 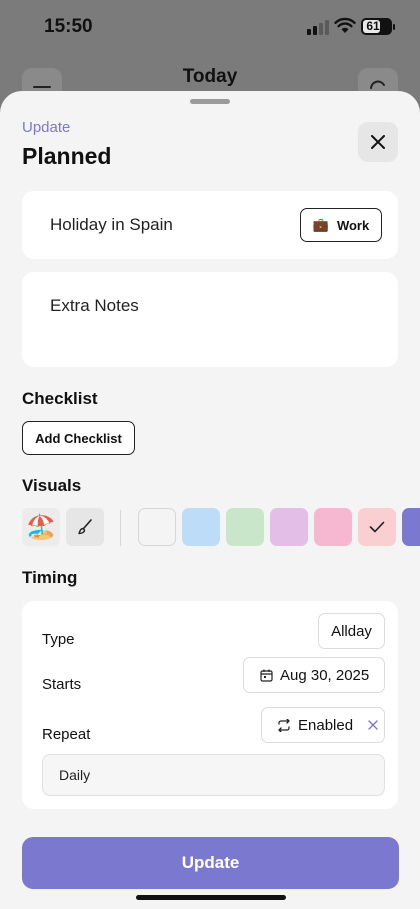 I want to click on category-tag-label: Work, so click(x=353, y=225).